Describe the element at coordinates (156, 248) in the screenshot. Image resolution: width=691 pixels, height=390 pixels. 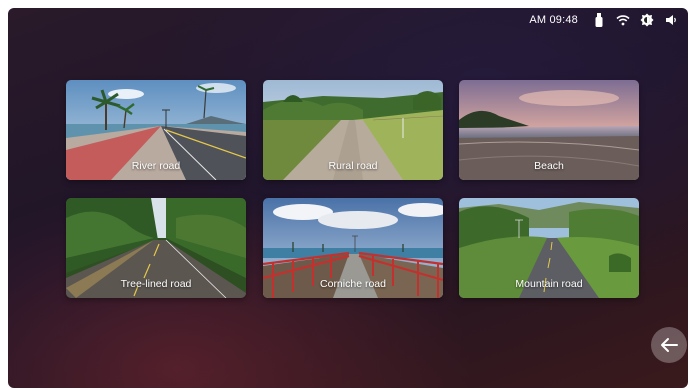
I see `route-card-tree-lined-road: Tree-lined road` at that location.